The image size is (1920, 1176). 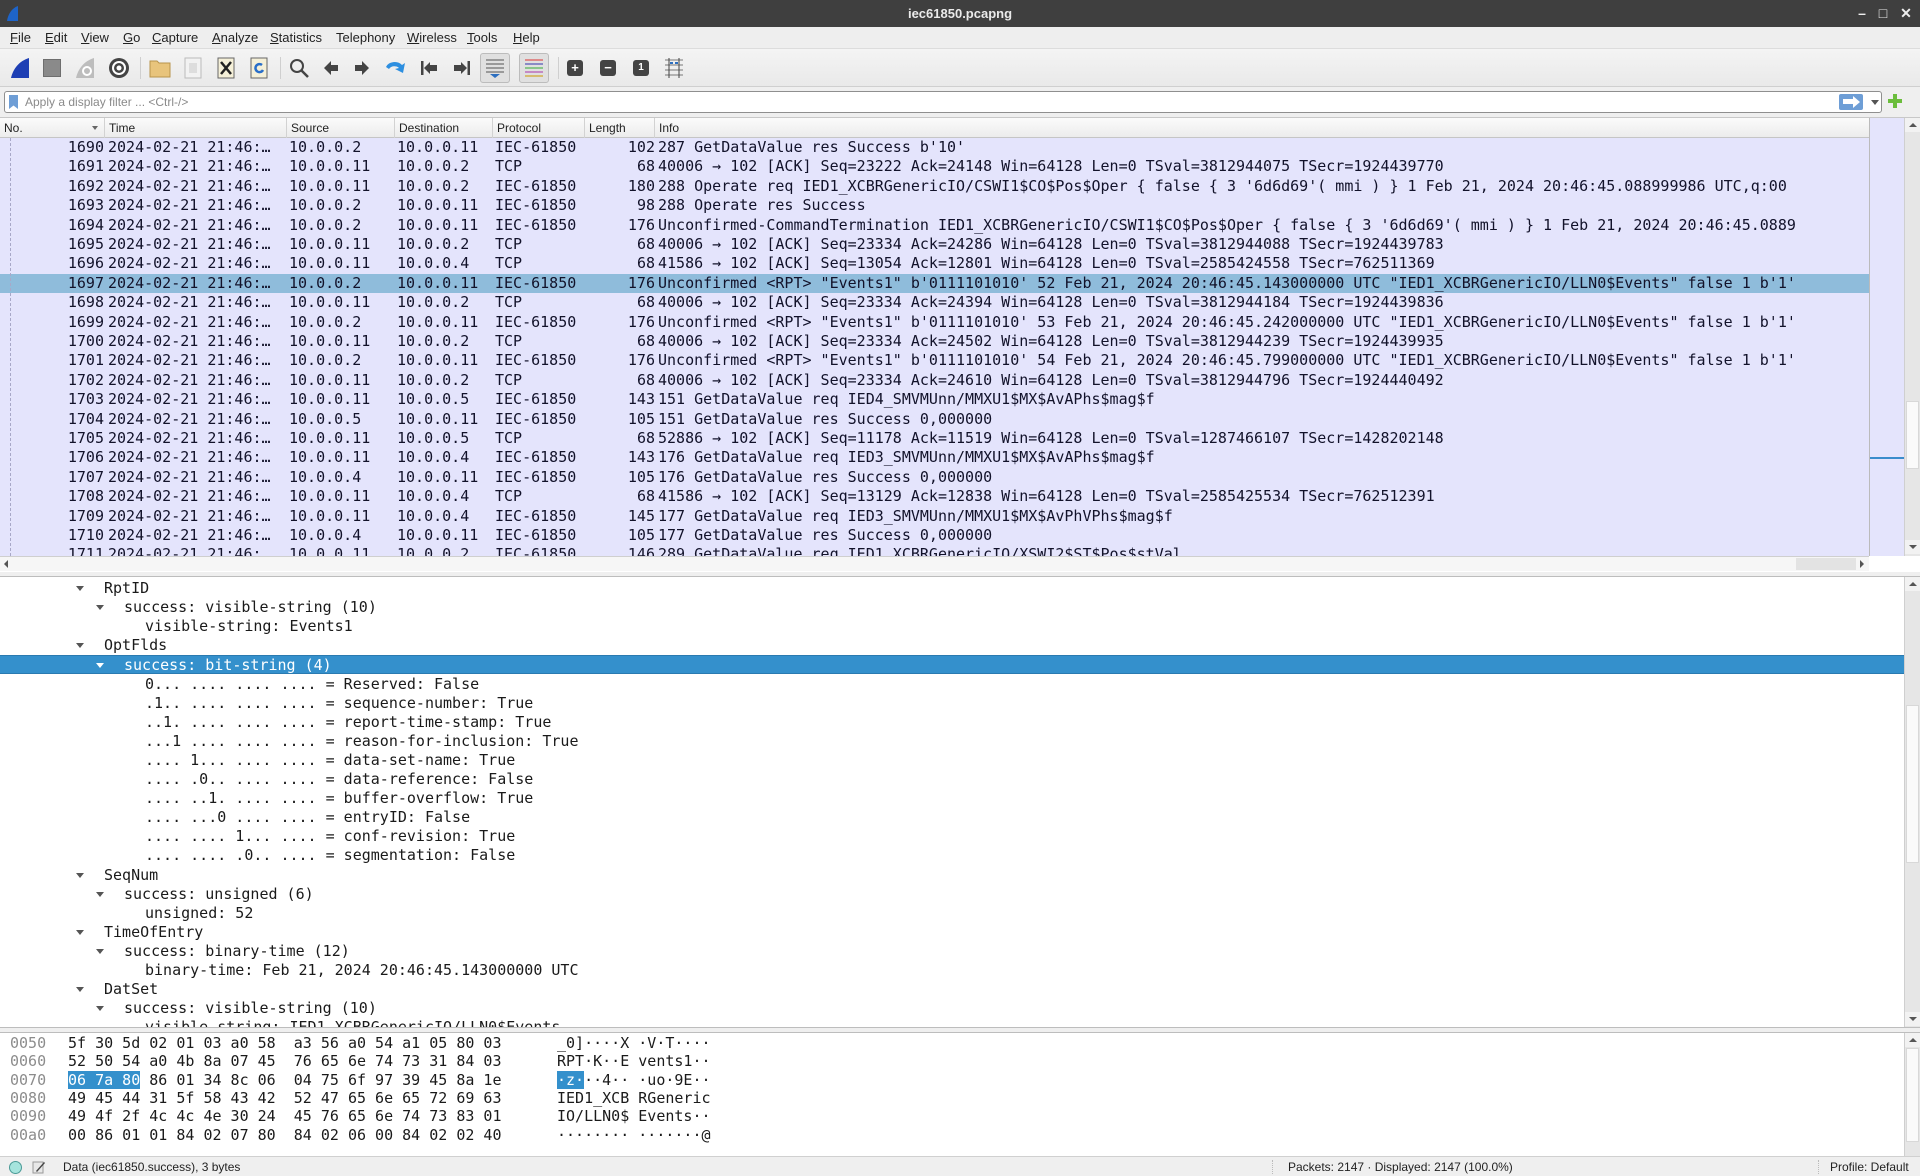 What do you see at coordinates (259, 68) in the screenshot?
I see `reload-file-button` at bounding box center [259, 68].